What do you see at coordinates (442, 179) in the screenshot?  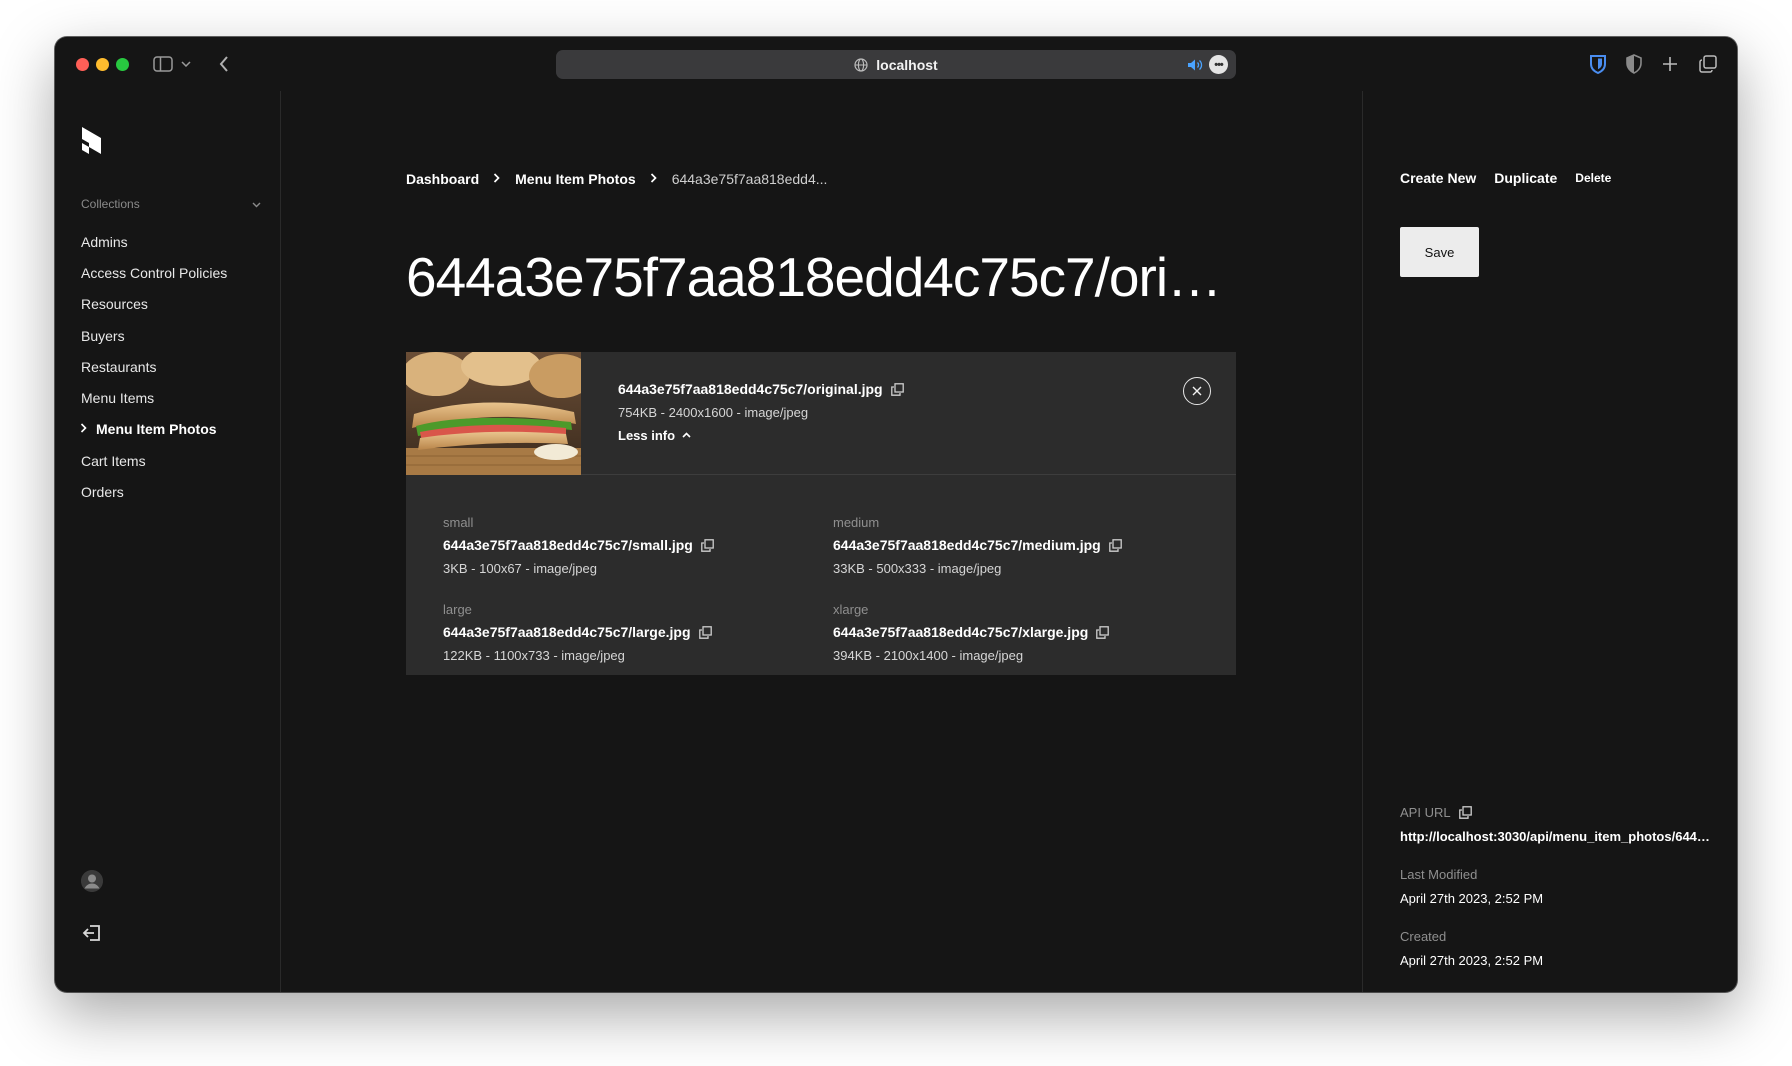 I see `breadcrumb-link-dashboard: Dashboard` at bounding box center [442, 179].